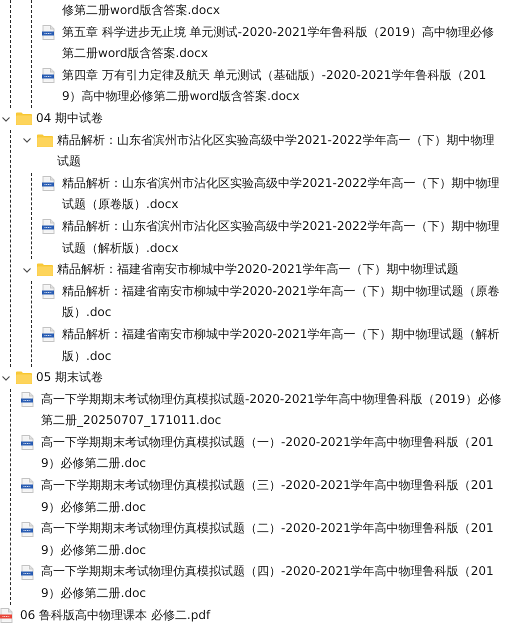  Describe the element at coordinates (272, 583) in the screenshot. I see `file-name: 高一下学期期末考试物理仿真模拟试题（四）-2020-2021学年高中物理鲁科版（2019）必修第二册.doc` at that location.